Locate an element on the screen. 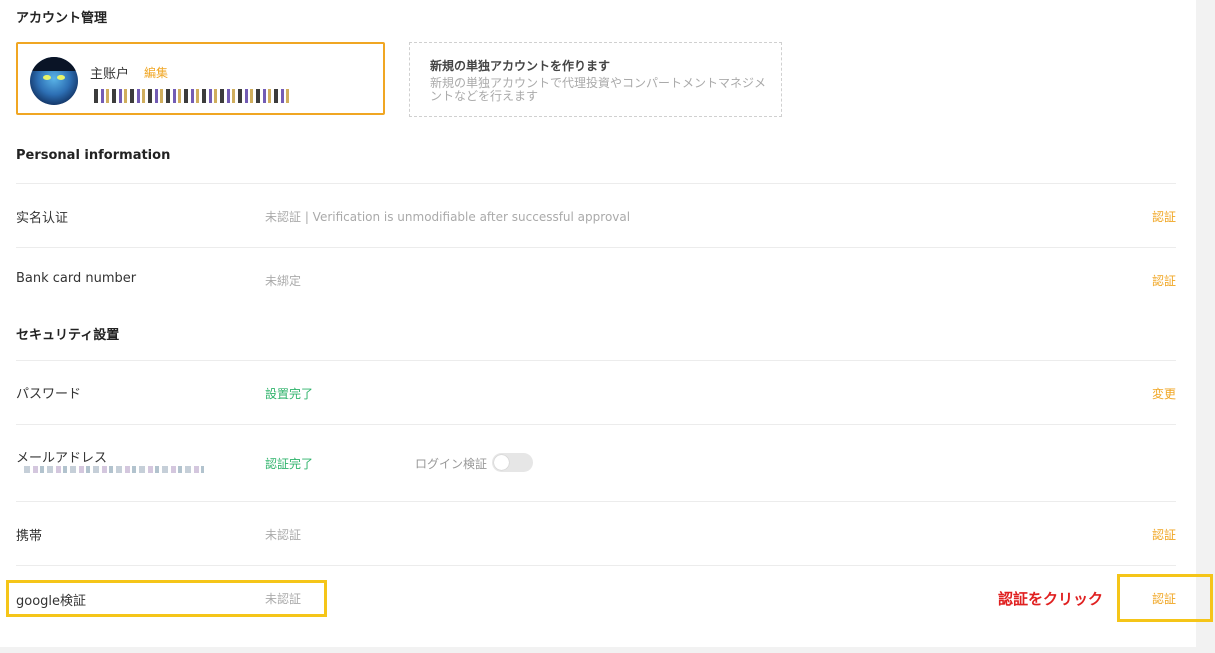  bank-card-auth-button: 認証 is located at coordinates (1163, 280).